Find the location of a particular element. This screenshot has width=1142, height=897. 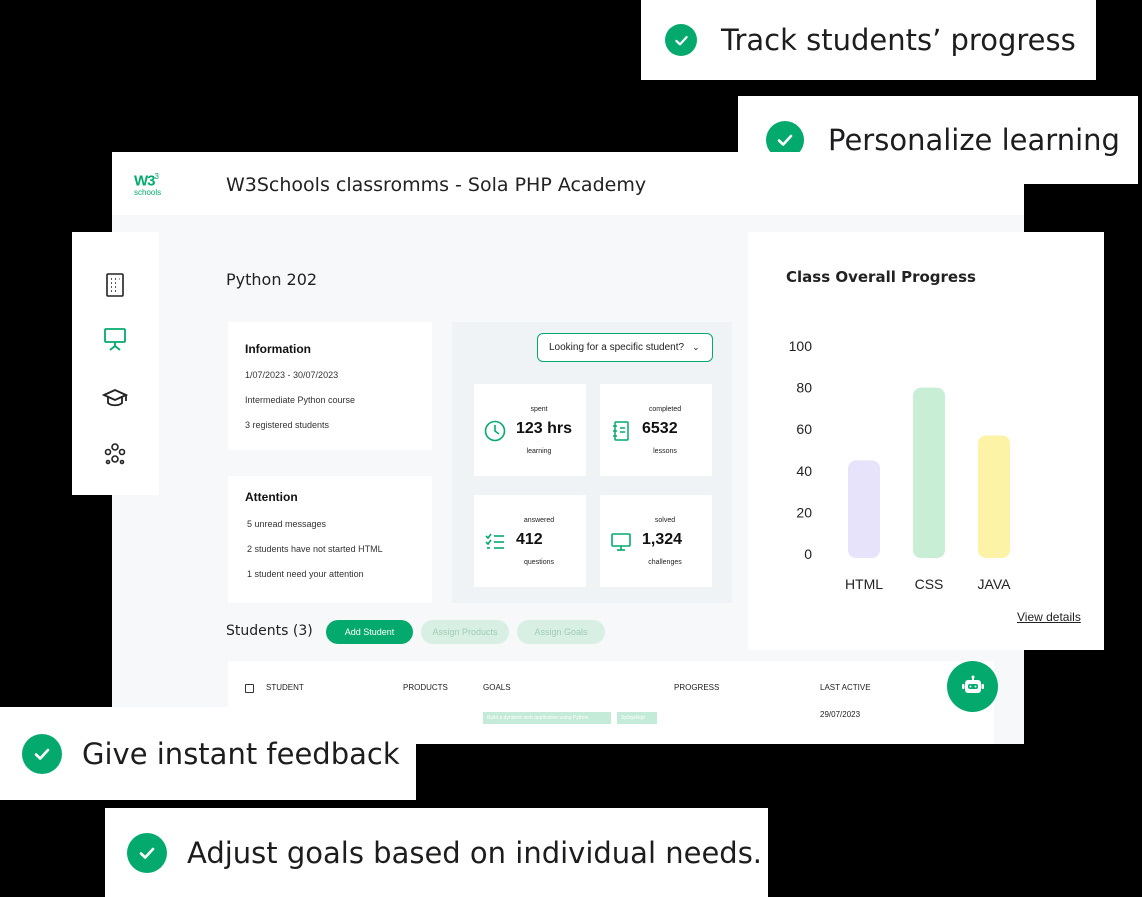

column-header-goals: GOALS is located at coordinates (497, 687).